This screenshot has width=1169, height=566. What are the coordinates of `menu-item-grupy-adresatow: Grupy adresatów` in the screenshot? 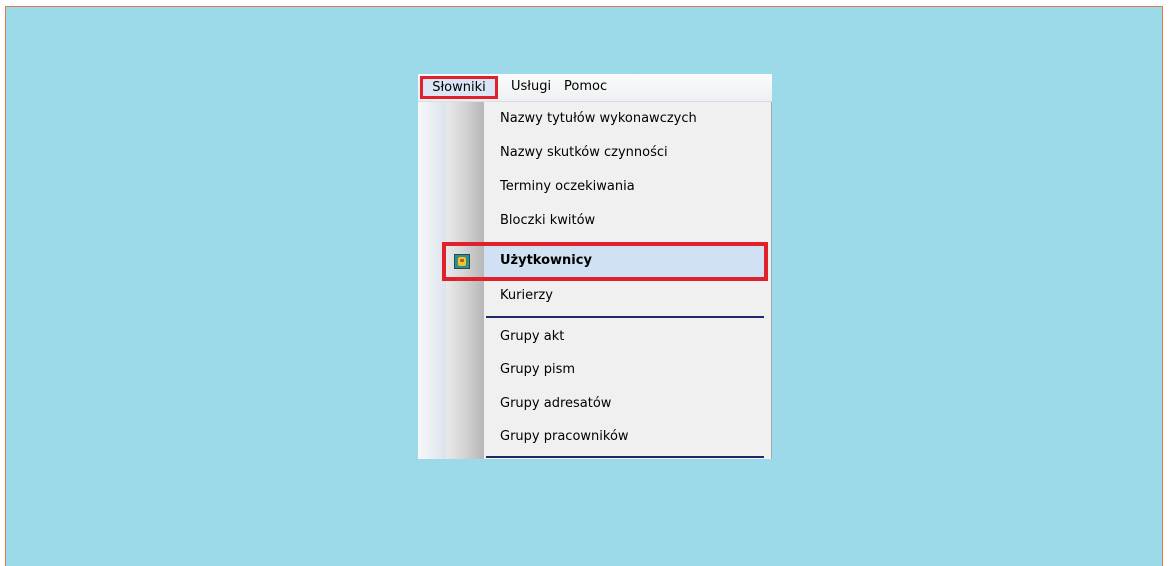 It's located at (625, 404).